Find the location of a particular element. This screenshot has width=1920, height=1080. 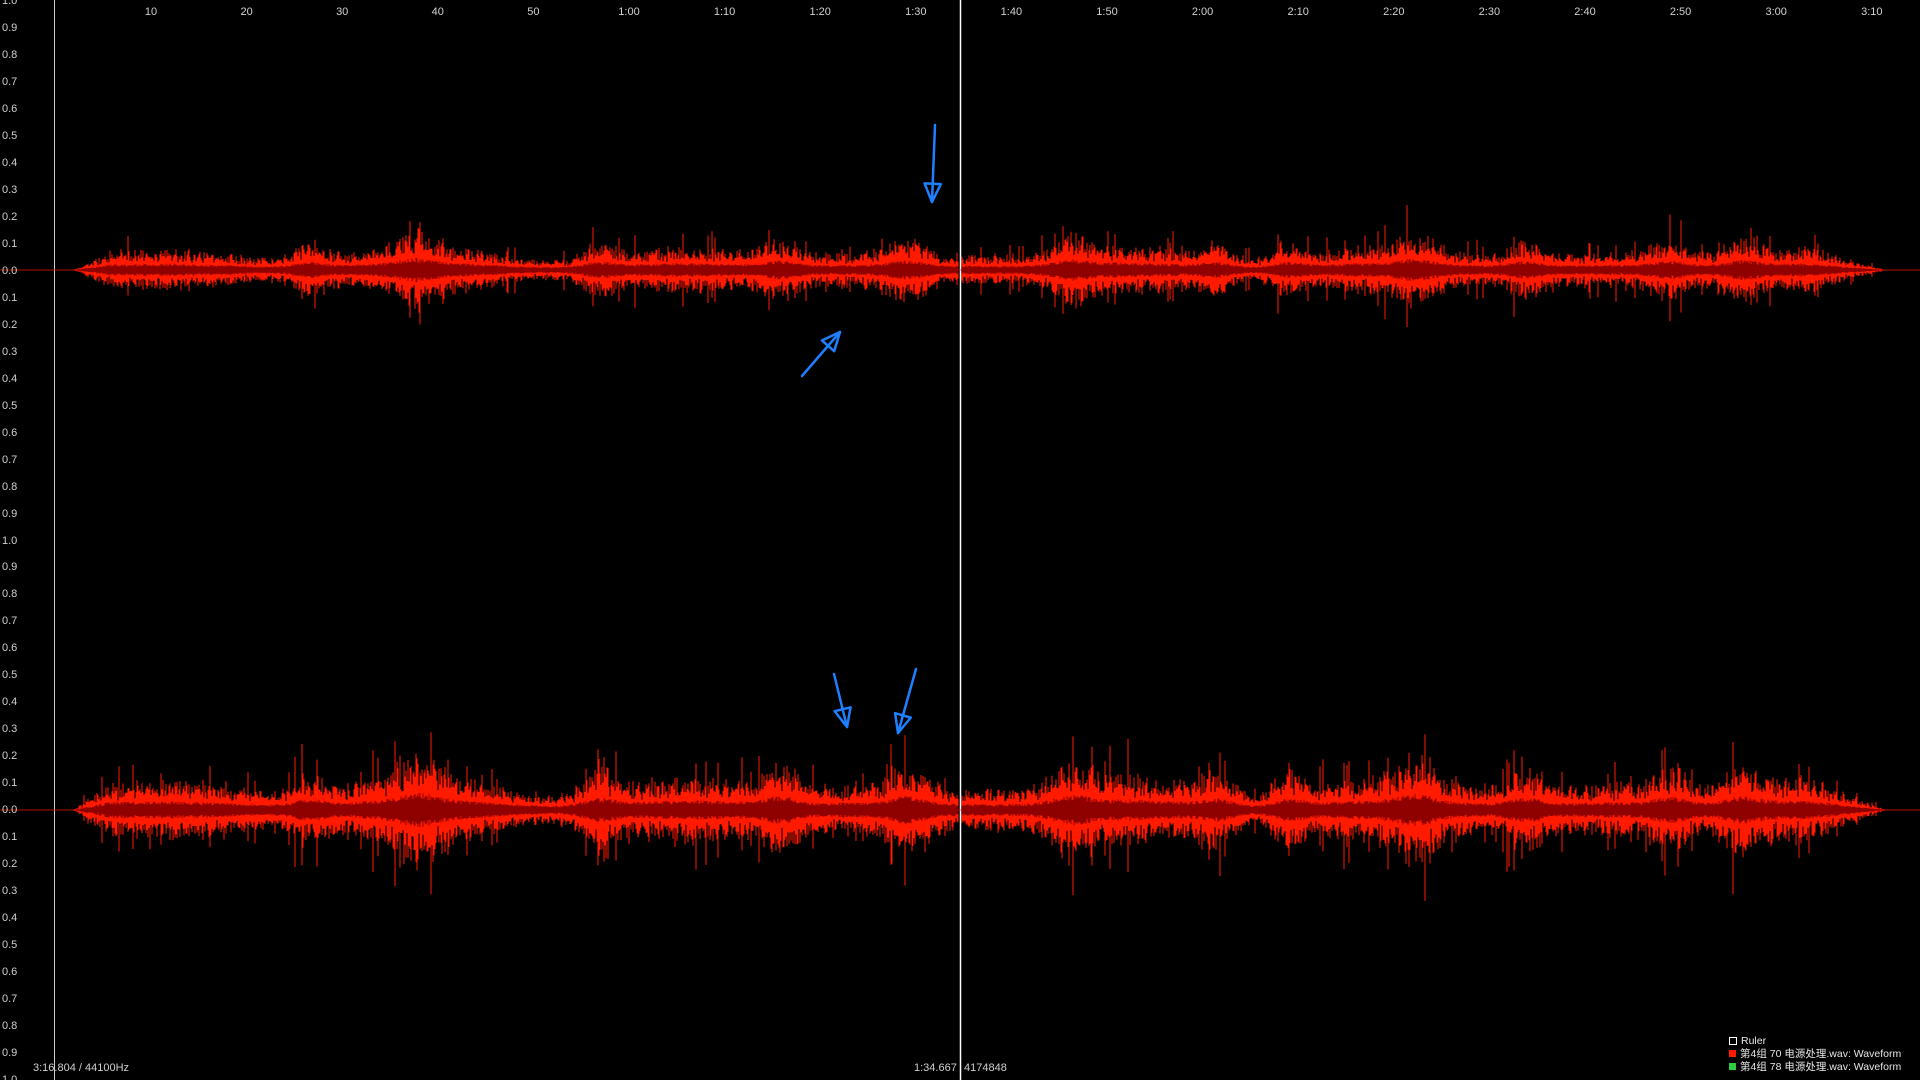

ruler-tick-label: 30 is located at coordinates (342, 12).